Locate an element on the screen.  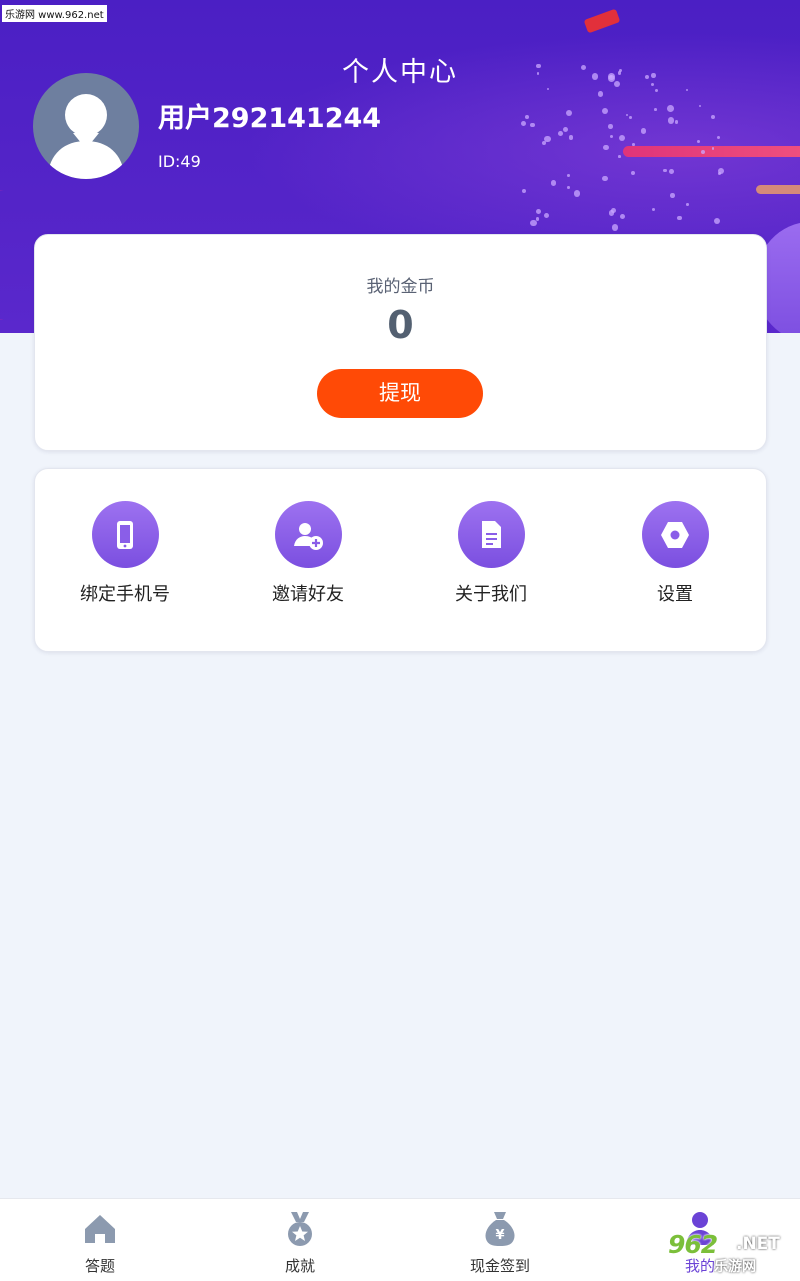
watermark-top-left: 乐游网 www.962.net is located at coordinates (54, 13).